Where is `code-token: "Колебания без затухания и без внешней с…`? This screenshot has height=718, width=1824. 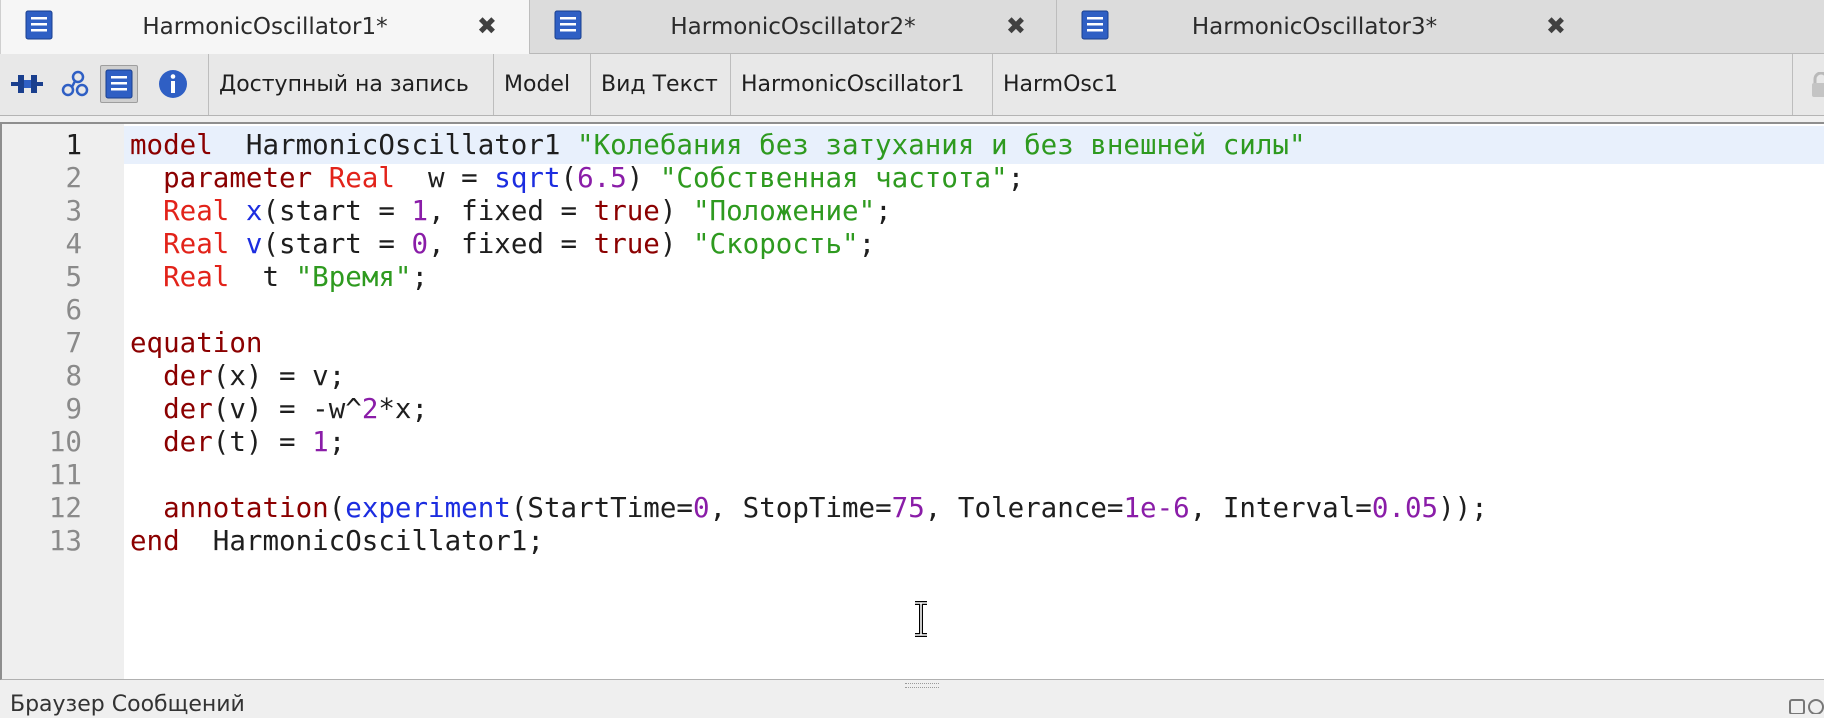
code-token: "Колебания без затухания и без внешней с… is located at coordinates (941, 145).